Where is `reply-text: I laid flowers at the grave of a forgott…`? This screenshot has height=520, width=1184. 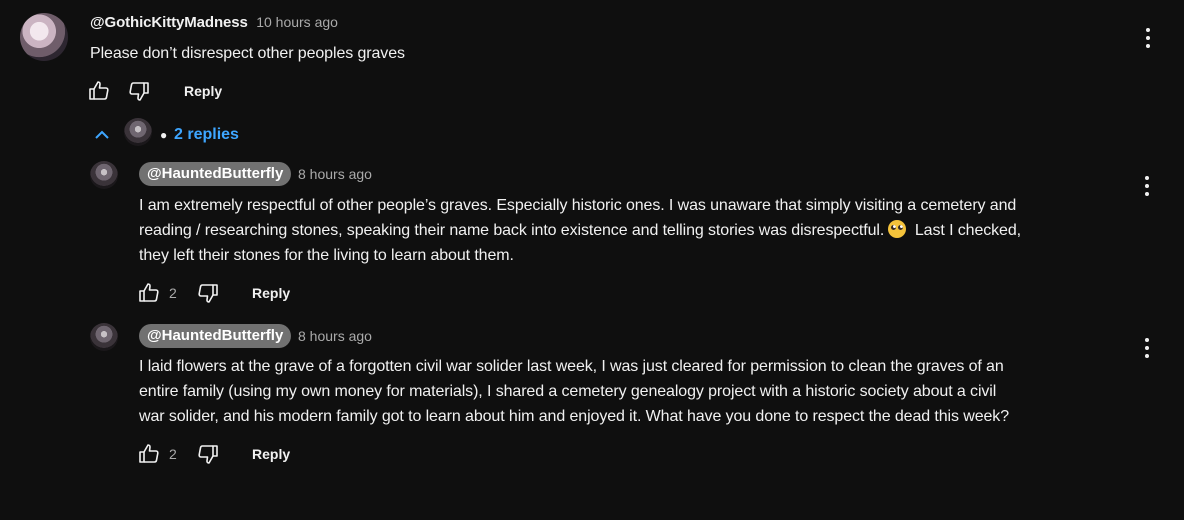 reply-text: I laid flowers at the grave of a forgott… is located at coordinates (574, 391).